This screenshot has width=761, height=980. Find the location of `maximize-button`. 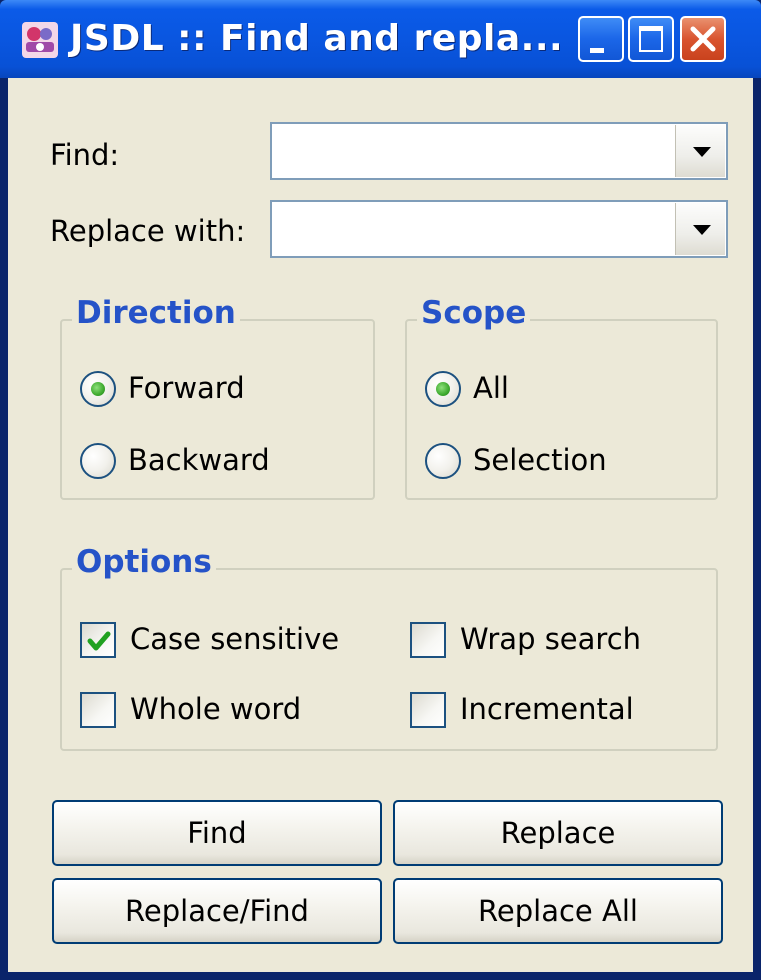

maximize-button is located at coordinates (651, 39).